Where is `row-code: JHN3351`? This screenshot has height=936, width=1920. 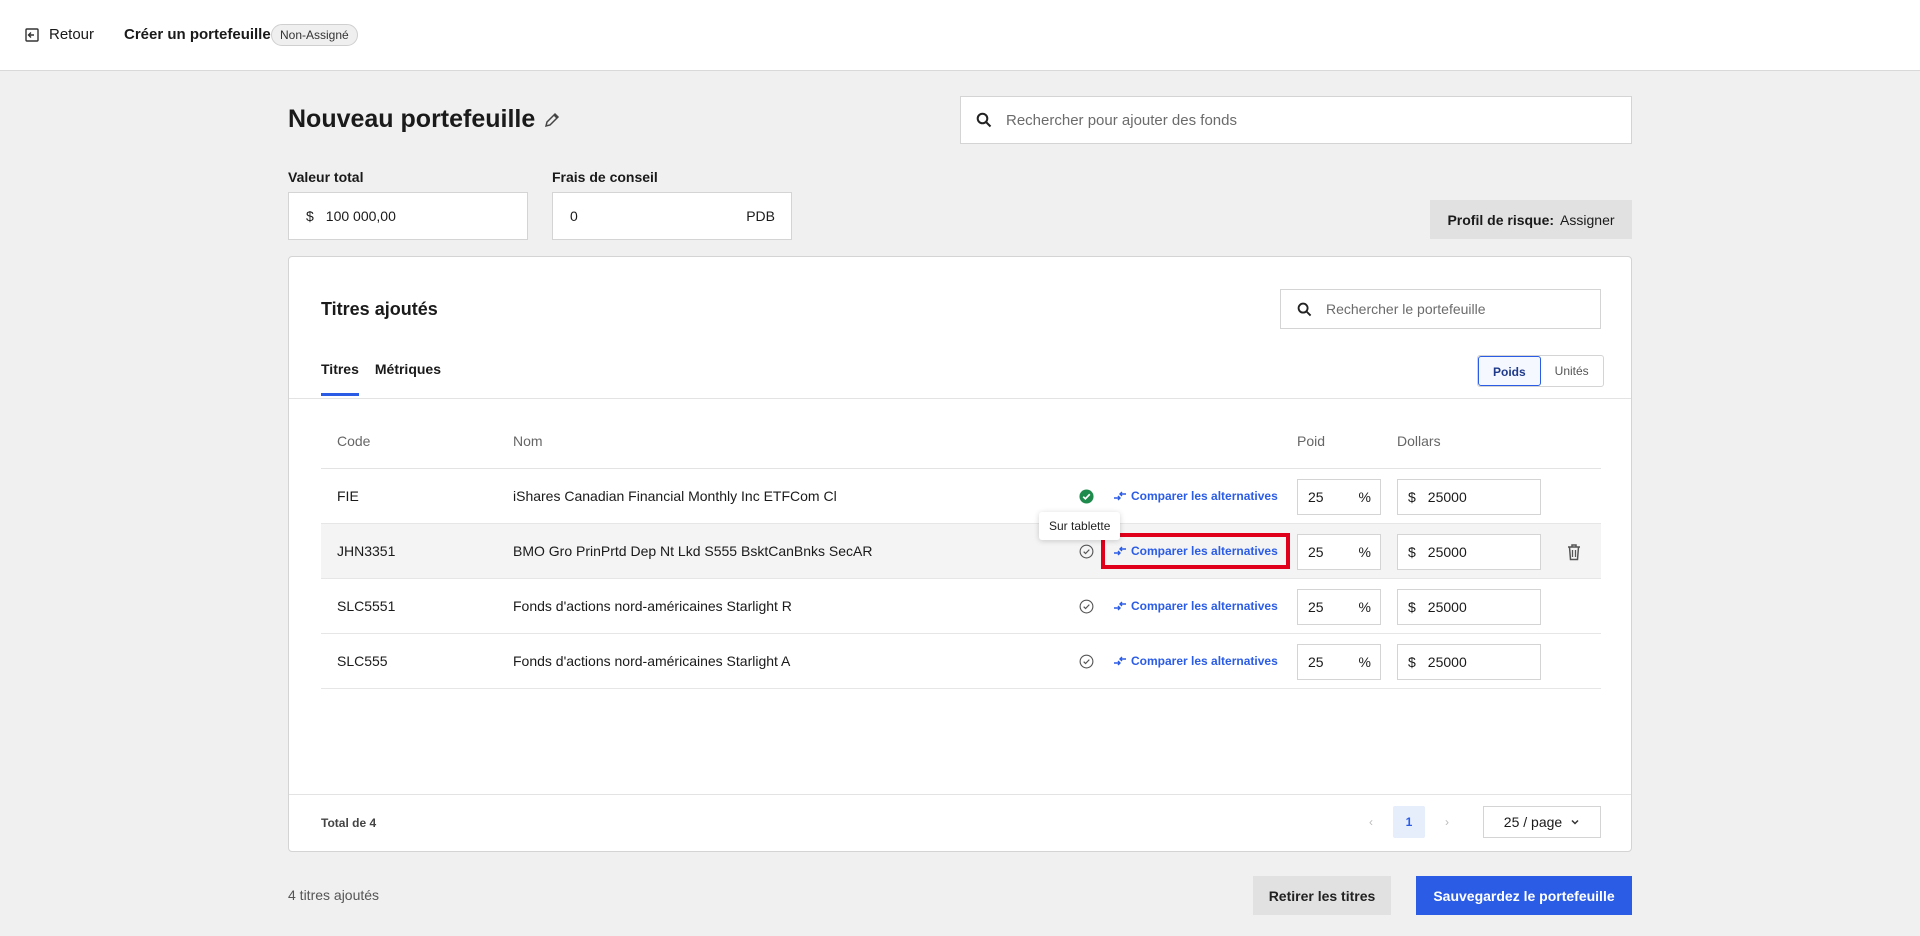 row-code: JHN3351 is located at coordinates (366, 551).